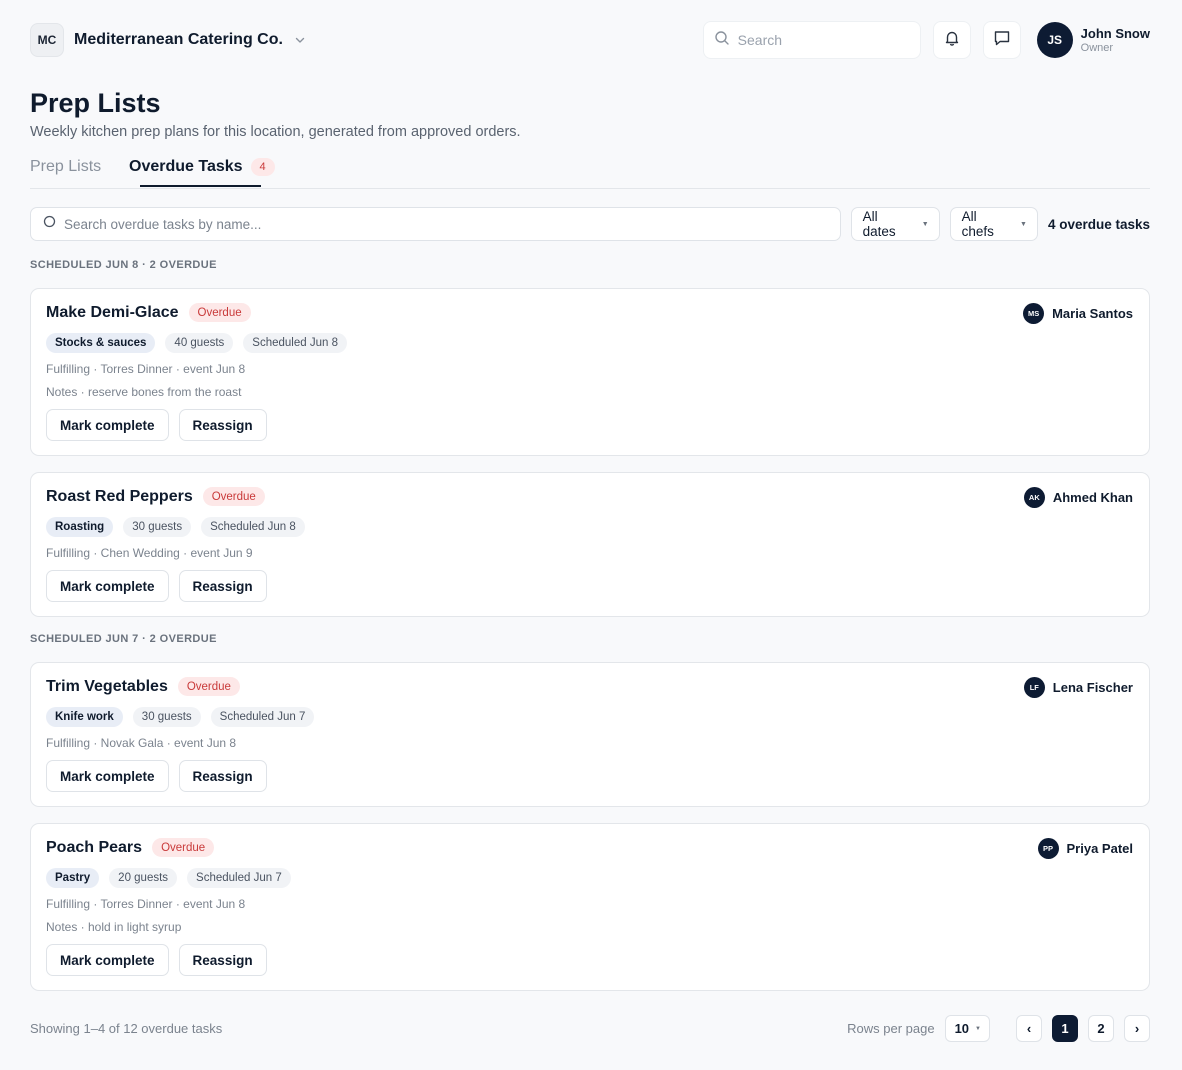 The height and width of the screenshot is (1070, 1182). What do you see at coordinates (199, 343) in the screenshot?
I see `guests-chip: 40 guests` at bounding box center [199, 343].